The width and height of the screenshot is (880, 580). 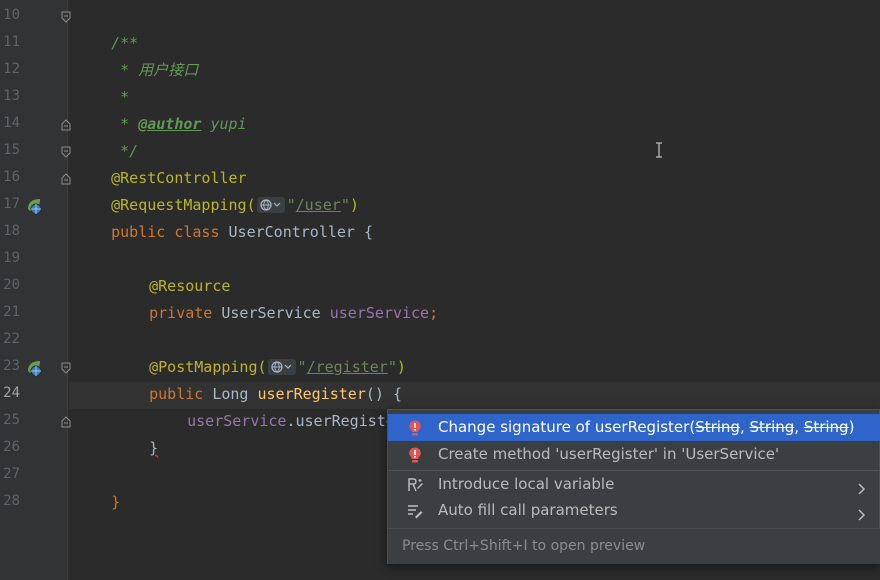 What do you see at coordinates (35, 16) in the screenshot?
I see `gutter-line: 10` at bounding box center [35, 16].